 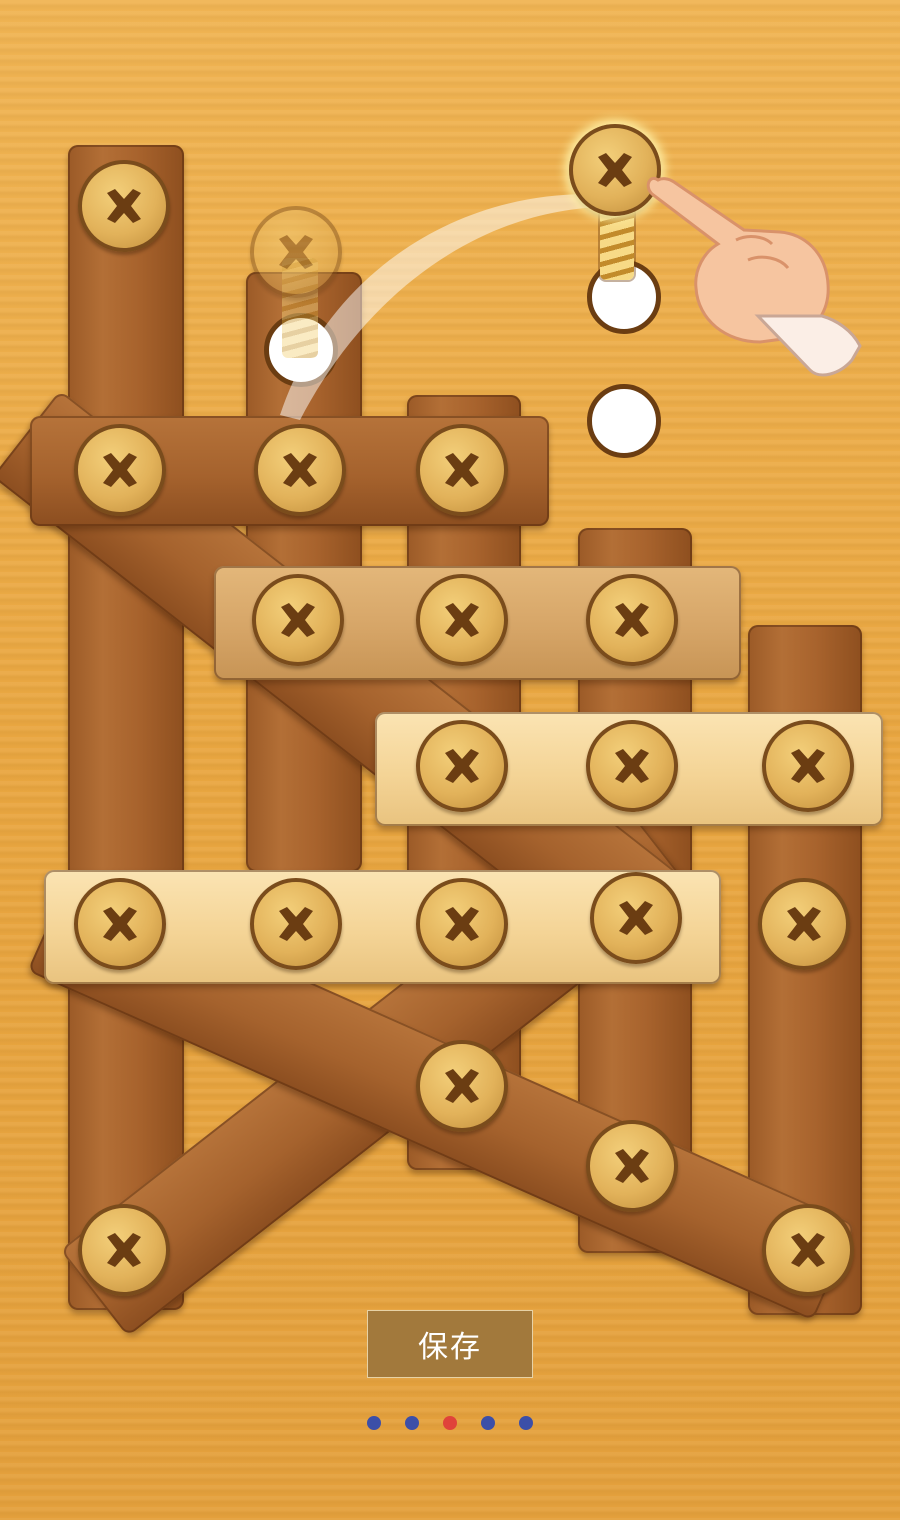 I want to click on page-dot-active, so click(x=450, y=1423).